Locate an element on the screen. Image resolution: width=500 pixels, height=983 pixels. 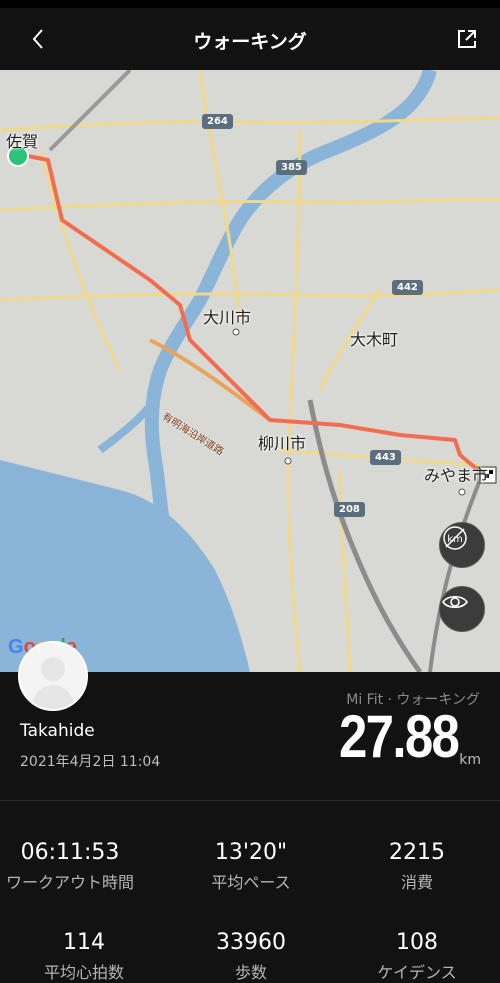
km-toggle-button: km is located at coordinates (462, 545).